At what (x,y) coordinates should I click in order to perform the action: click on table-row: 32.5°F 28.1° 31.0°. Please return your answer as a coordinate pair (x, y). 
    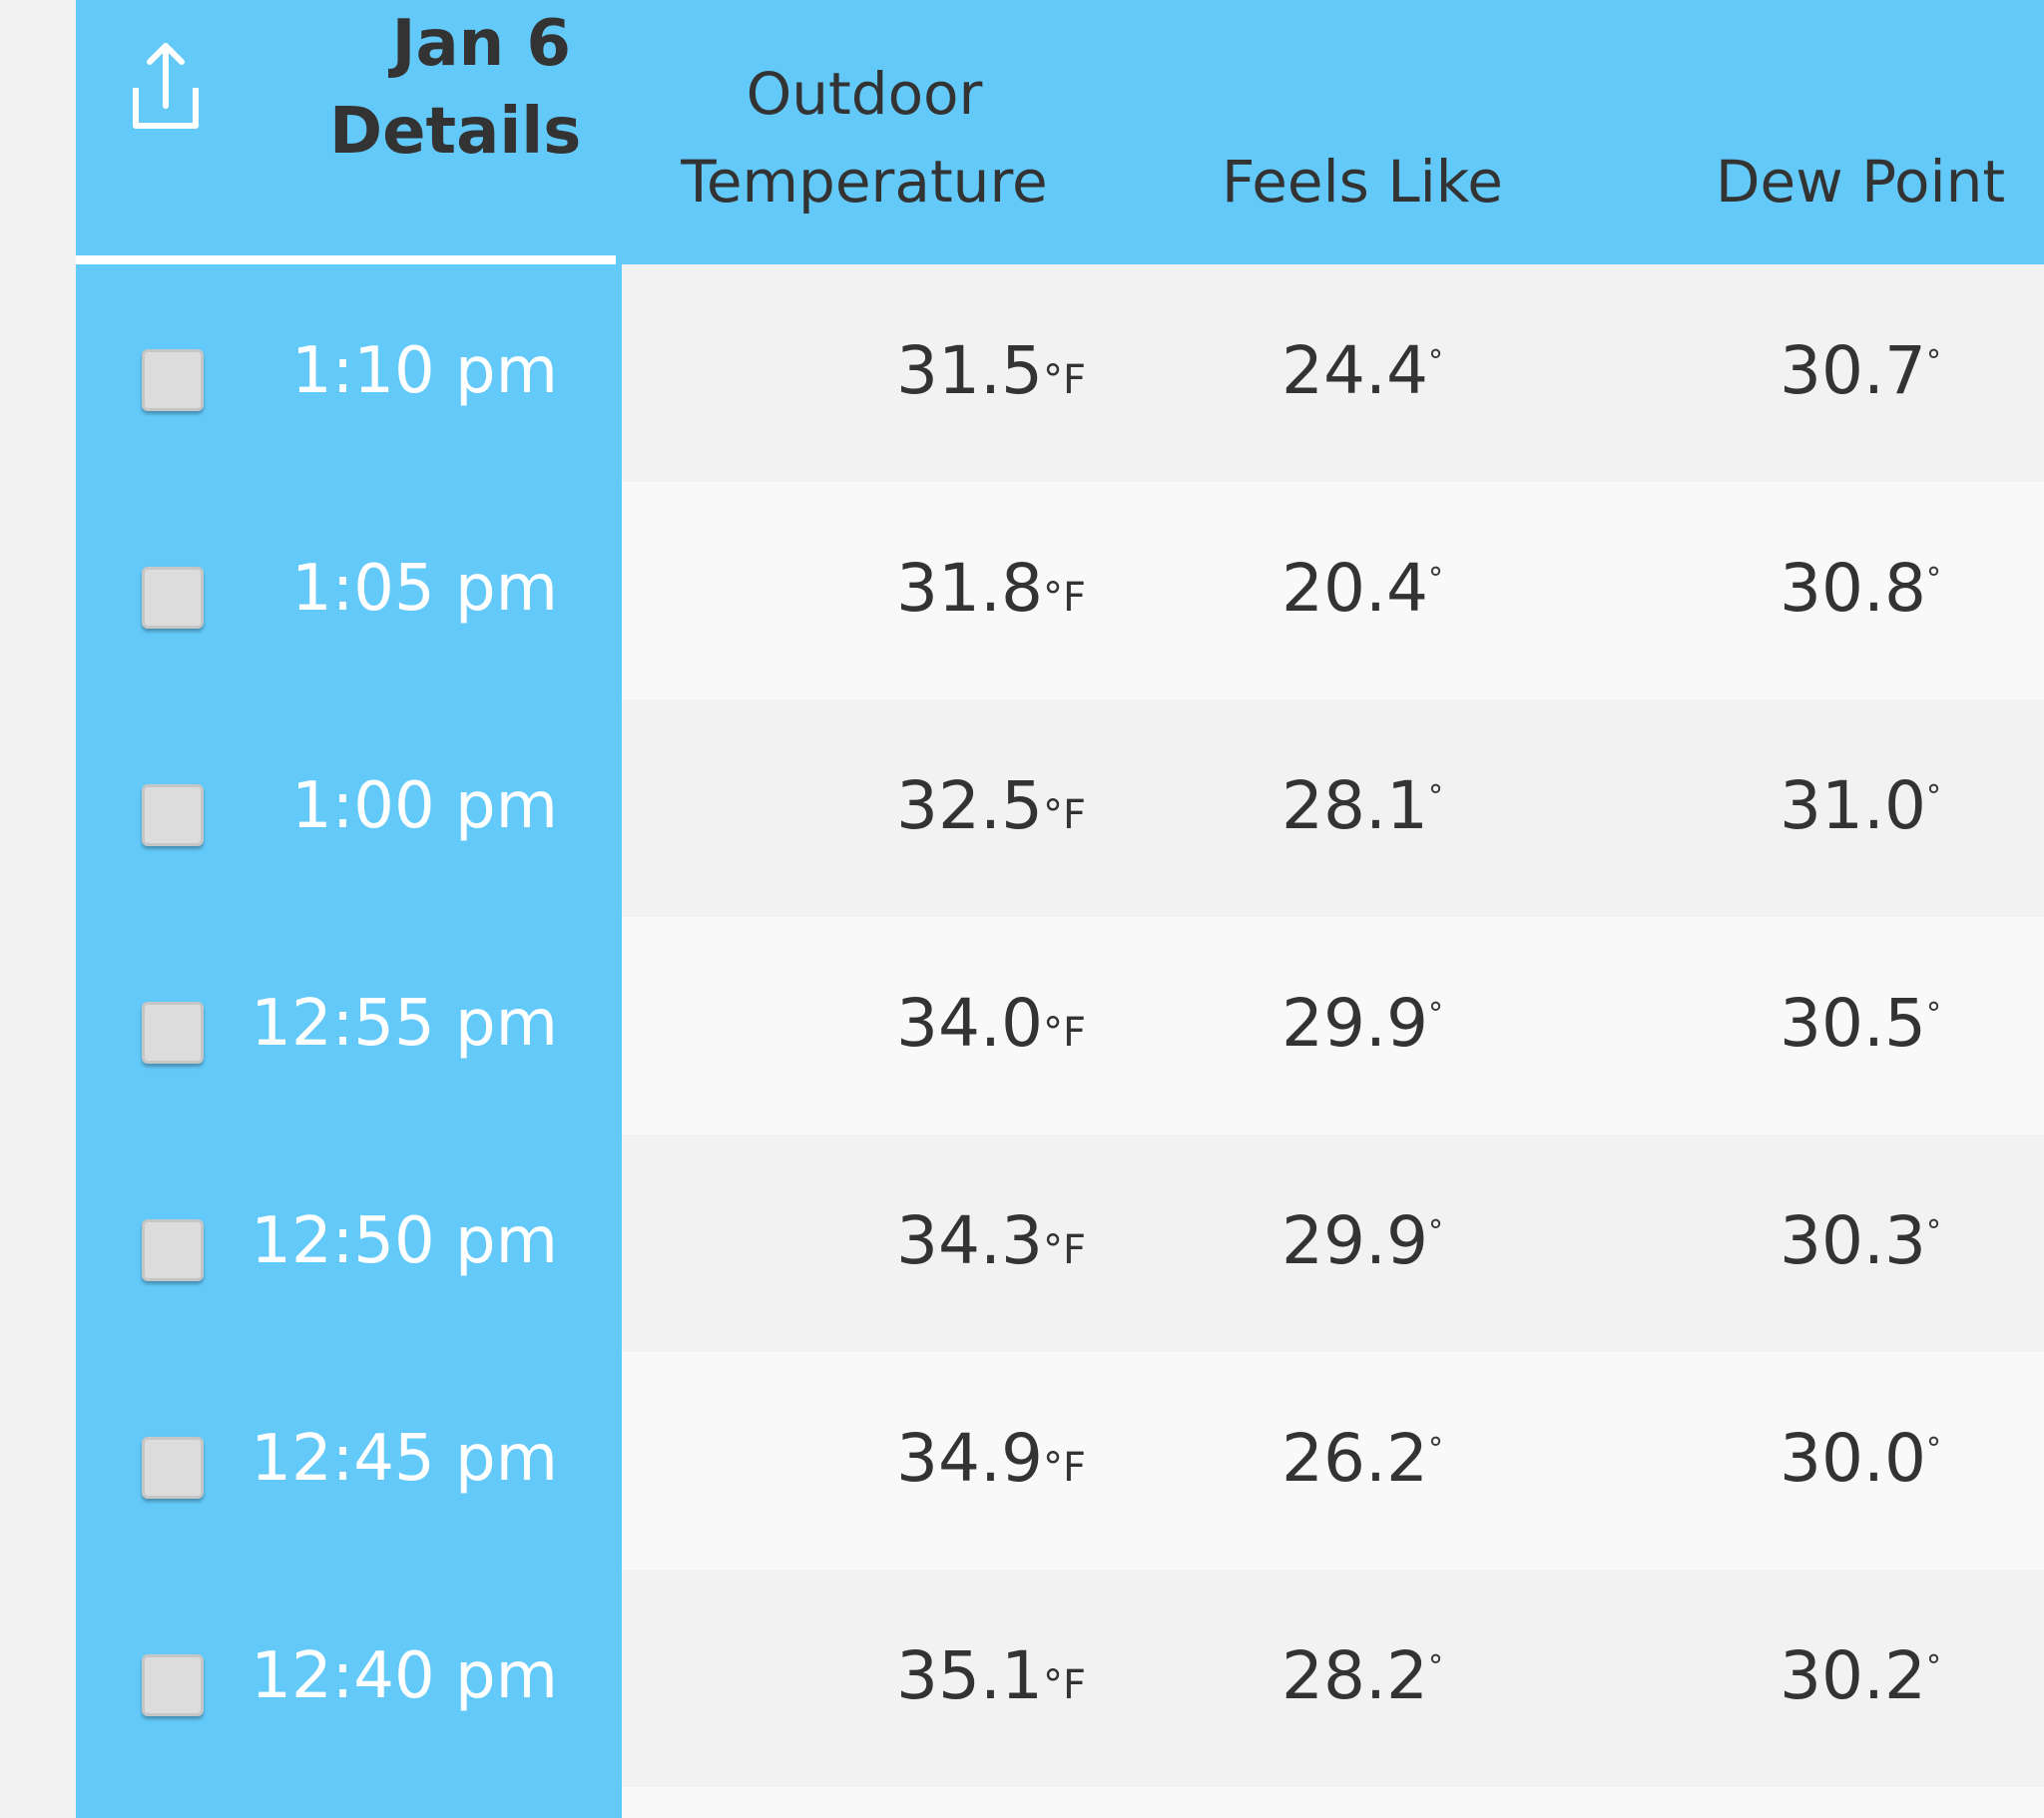
    Looking at the image, I should click on (1333, 808).